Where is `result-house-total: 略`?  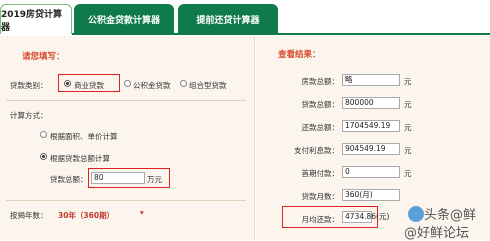
result-house-total: 略 is located at coordinates (371, 80).